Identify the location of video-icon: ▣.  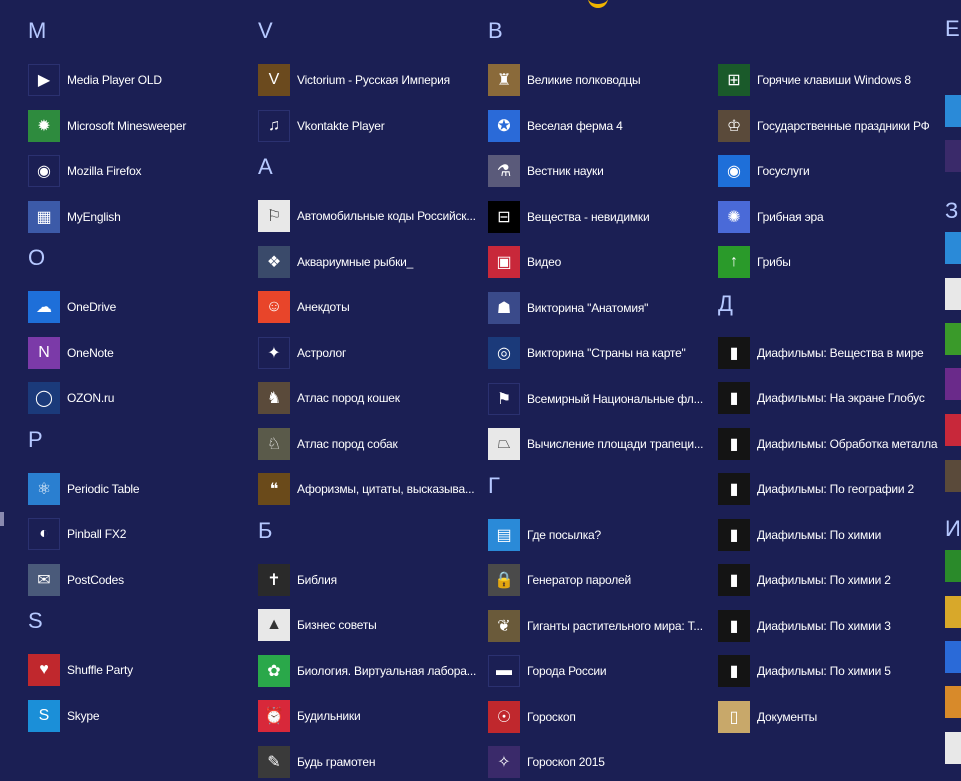
(504, 262).